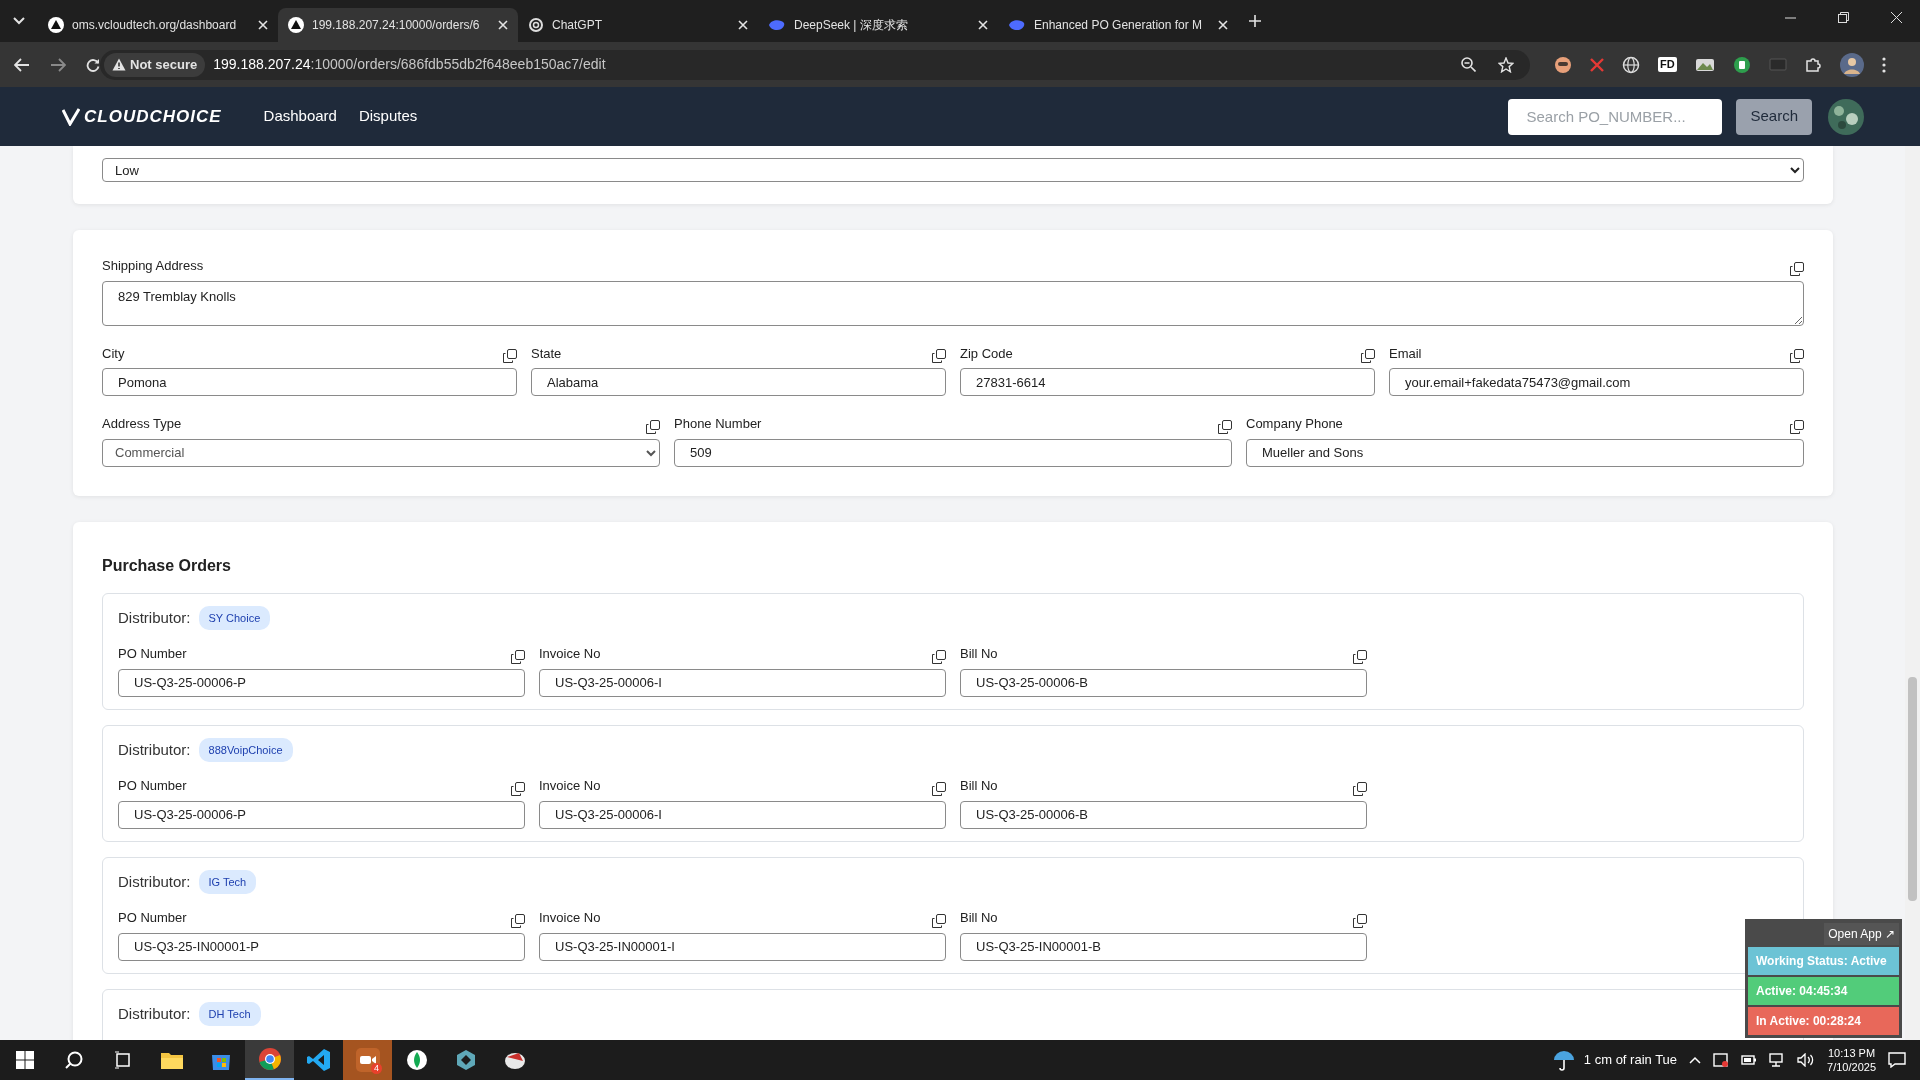 The width and height of the screenshot is (1920, 1080). Describe the element at coordinates (1563, 1060) in the screenshot. I see `umbrella-icon` at that location.